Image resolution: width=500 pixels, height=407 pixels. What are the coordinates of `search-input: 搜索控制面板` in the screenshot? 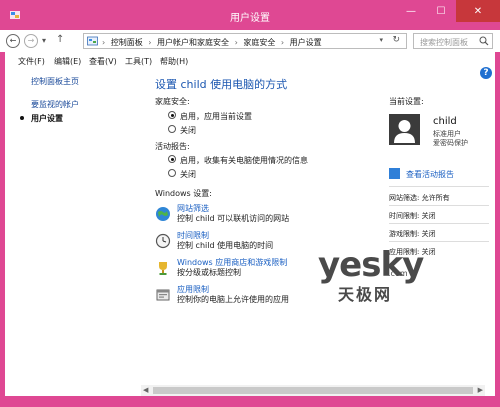 It's located at (453, 41).